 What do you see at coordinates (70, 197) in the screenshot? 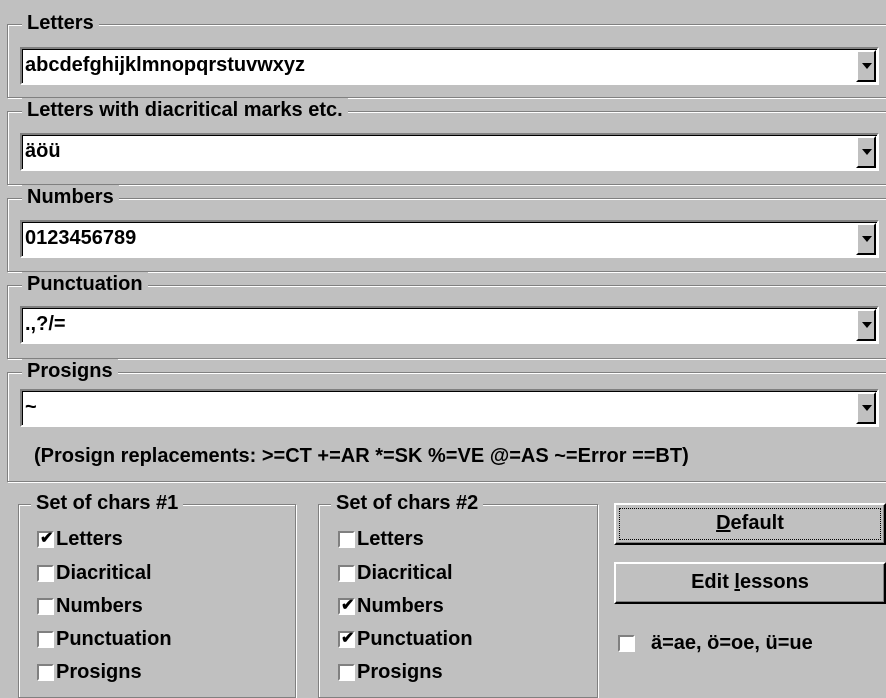
I see `numbers-group-title: Numbers` at bounding box center [70, 197].